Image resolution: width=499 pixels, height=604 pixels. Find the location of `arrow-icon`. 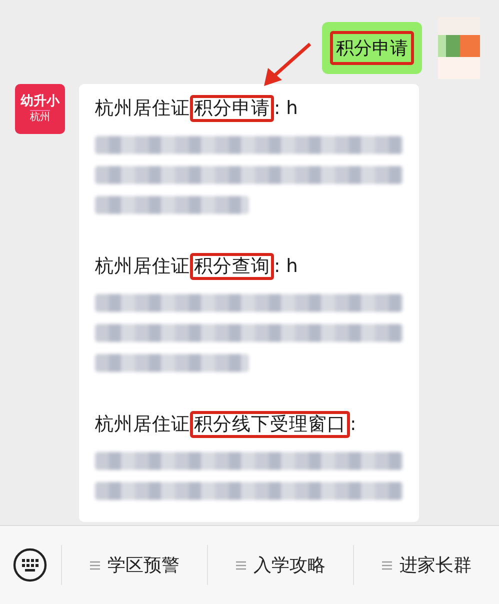

arrow-icon is located at coordinates (287, 65).